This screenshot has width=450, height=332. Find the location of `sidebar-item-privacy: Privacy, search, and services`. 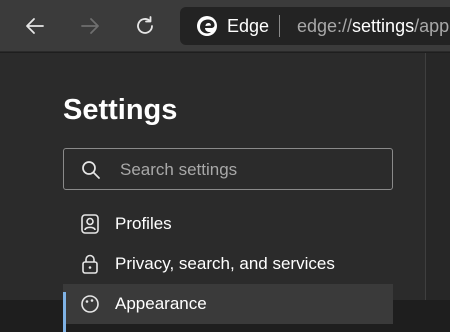

sidebar-item-privacy: Privacy, search, and services is located at coordinates (228, 264).